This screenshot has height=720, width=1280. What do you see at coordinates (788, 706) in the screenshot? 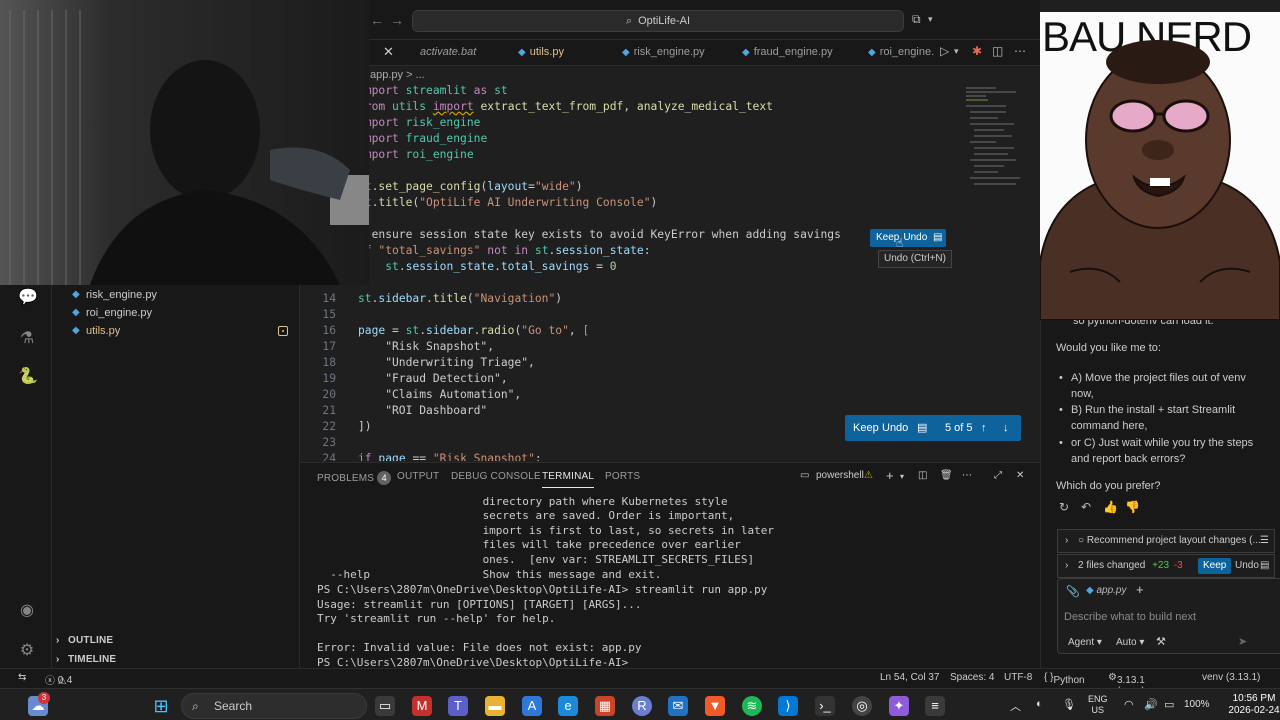
I see `vscode-icon: ⟩` at bounding box center [788, 706].